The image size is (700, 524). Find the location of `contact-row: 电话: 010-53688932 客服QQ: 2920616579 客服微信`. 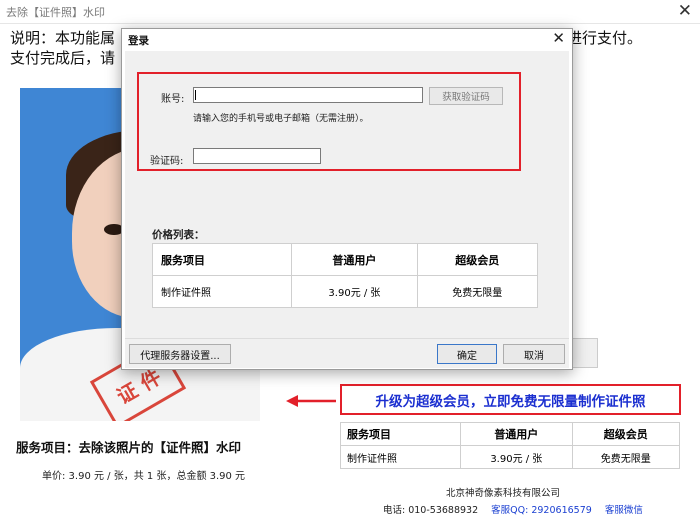

contact-row: 电话: 010-53688932 客服QQ: 2920616579 客服微信 is located at coordinates (513, 509).